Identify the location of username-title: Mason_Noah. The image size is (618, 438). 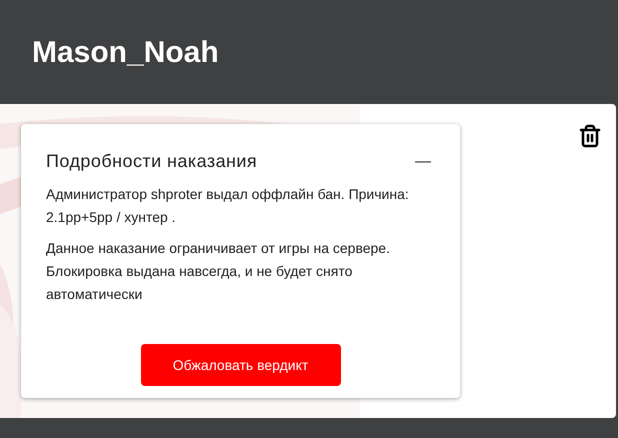
(125, 52).